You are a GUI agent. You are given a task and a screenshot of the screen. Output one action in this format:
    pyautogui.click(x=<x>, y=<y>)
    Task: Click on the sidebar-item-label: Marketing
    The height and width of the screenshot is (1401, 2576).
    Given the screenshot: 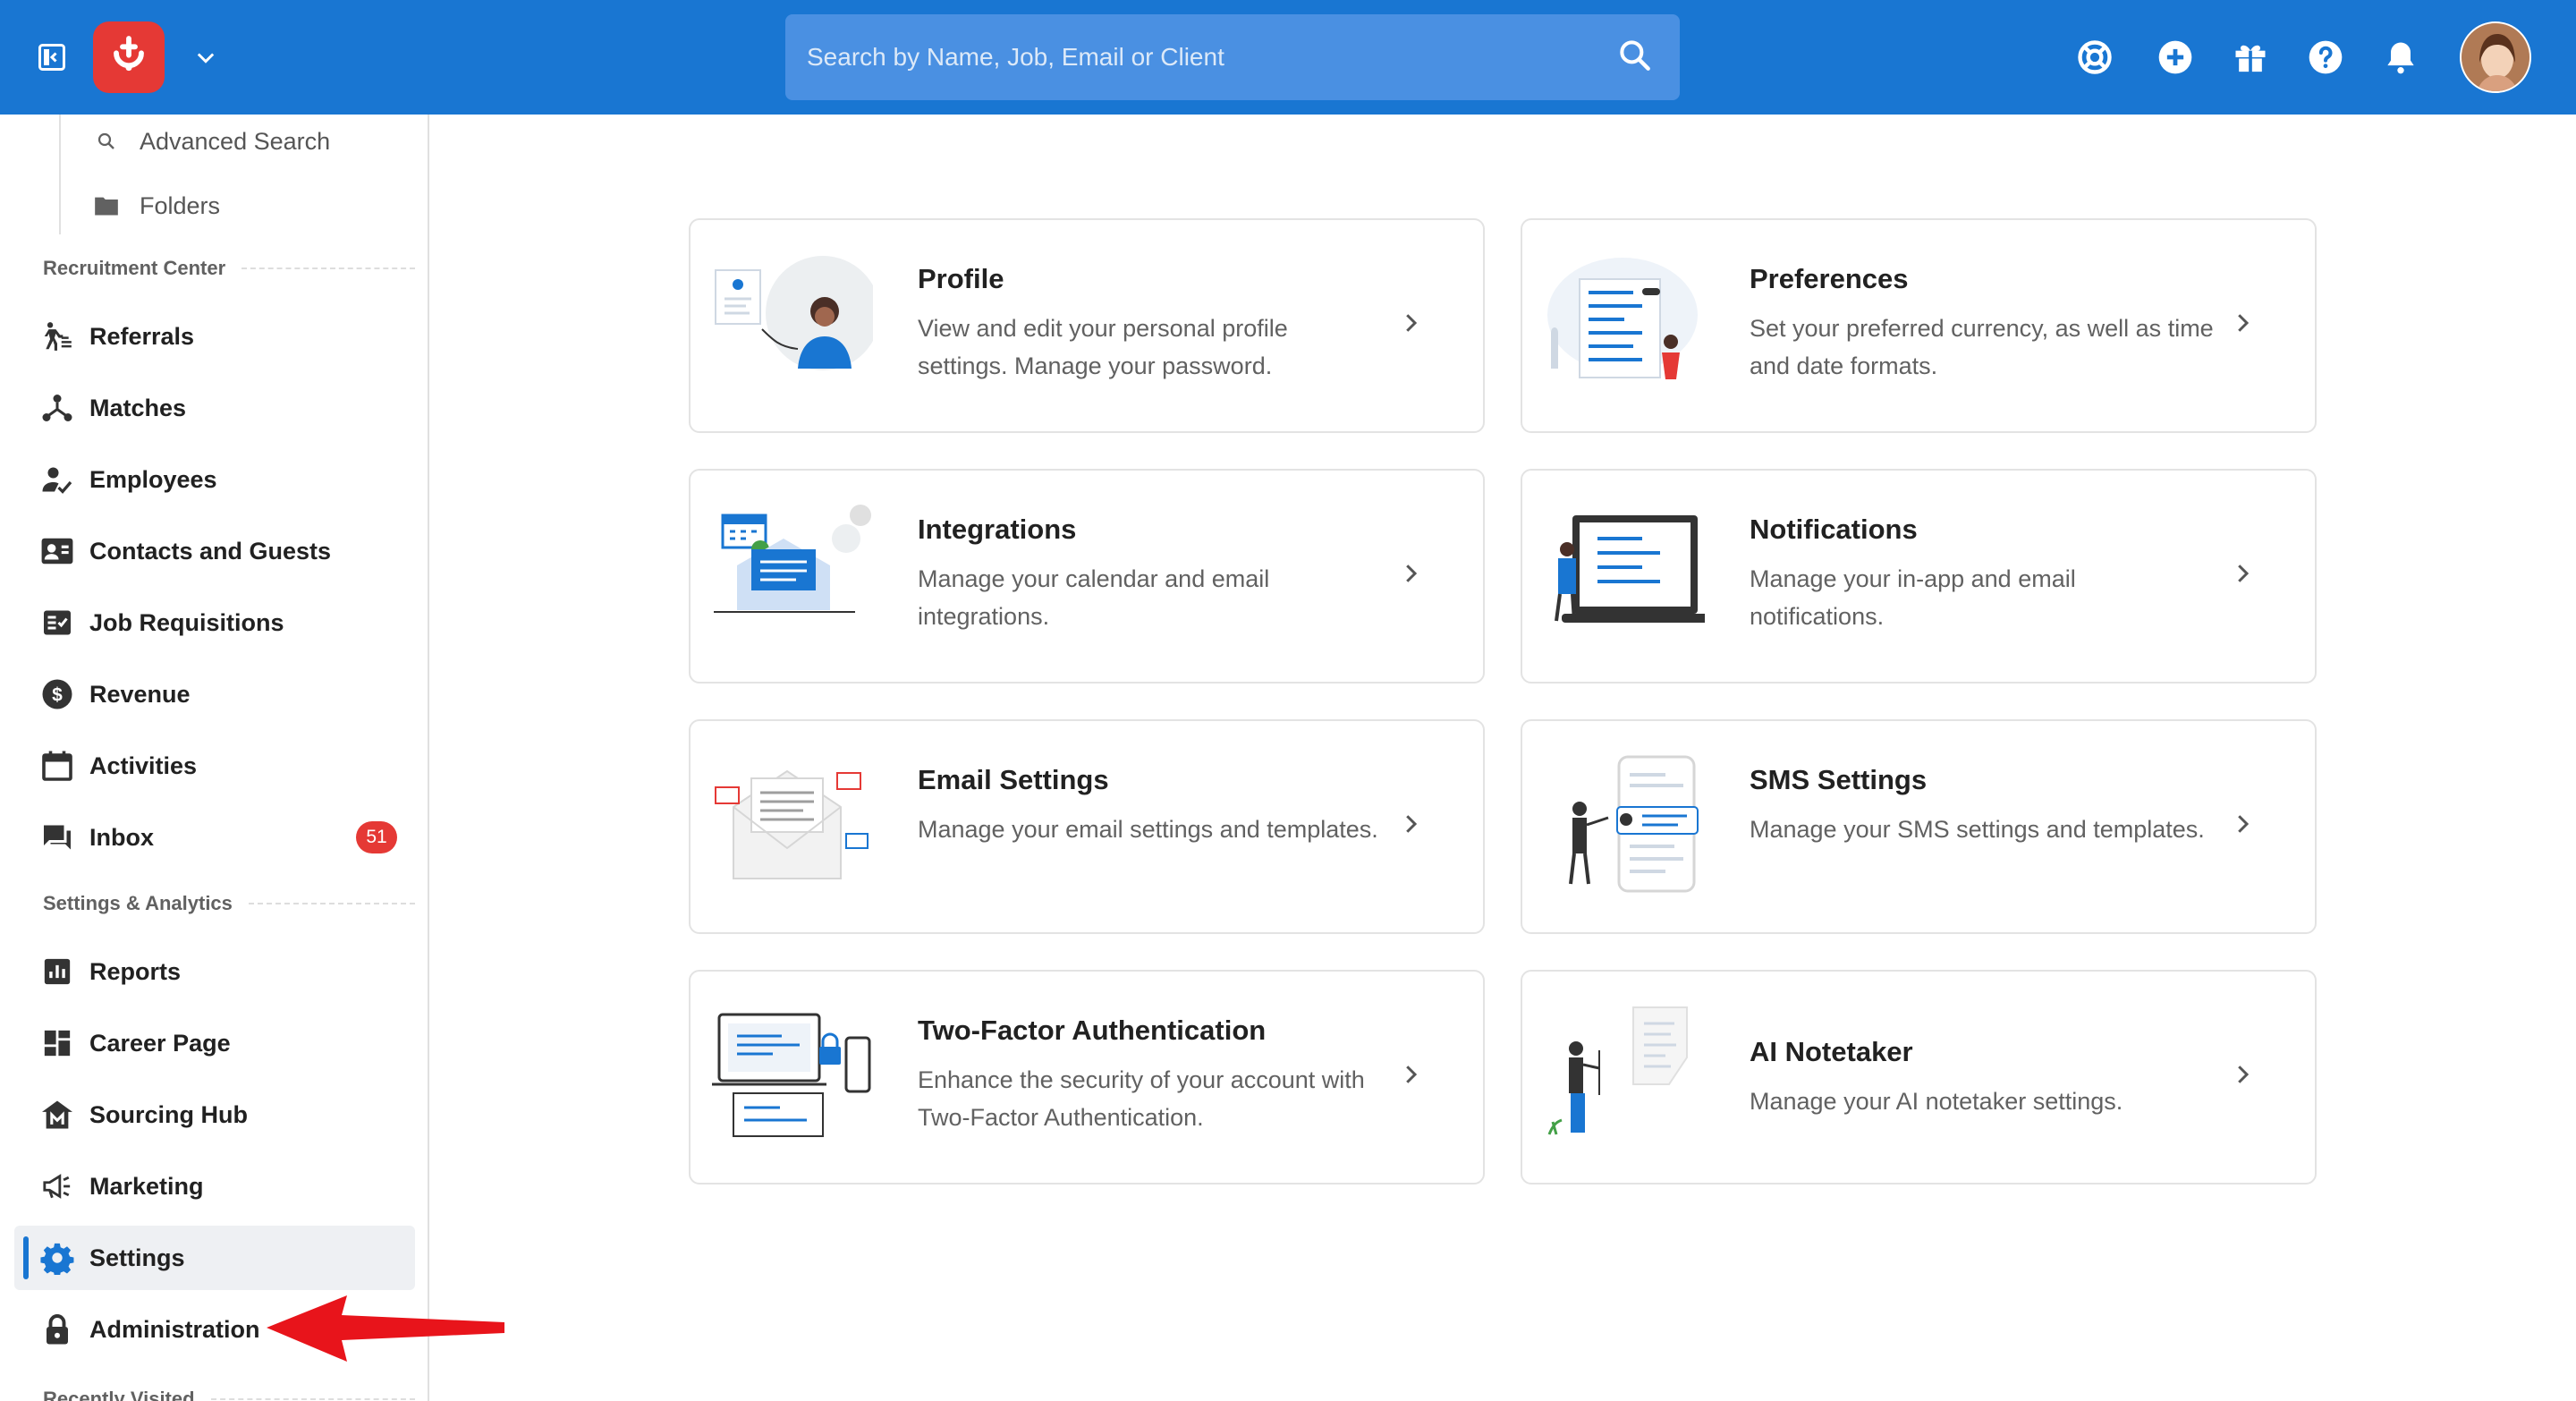 What is the action you would take?
    pyautogui.click(x=146, y=1186)
    